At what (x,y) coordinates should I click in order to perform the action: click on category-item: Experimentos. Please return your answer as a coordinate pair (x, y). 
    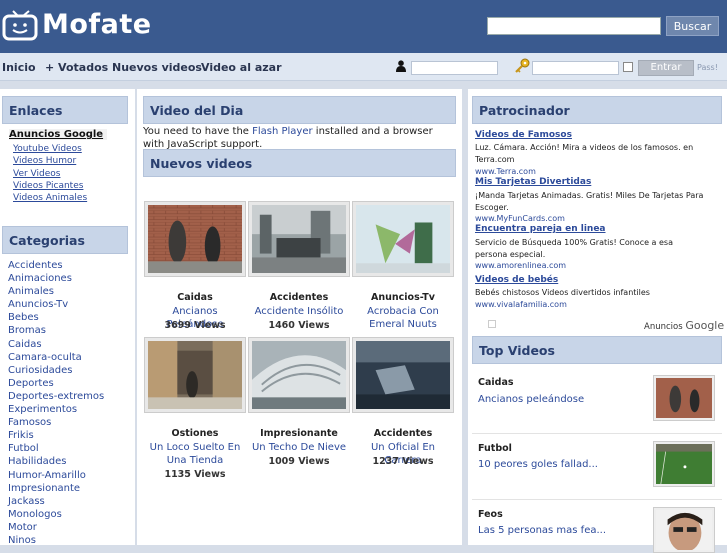
    Looking at the image, I should click on (56, 409).